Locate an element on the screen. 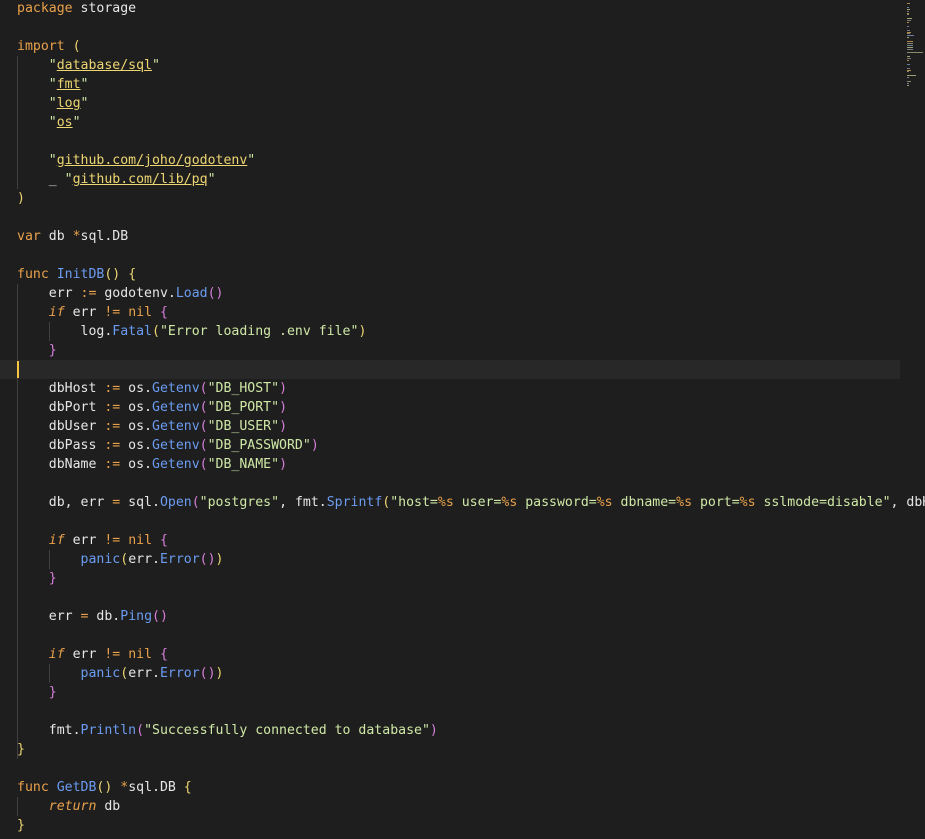 Image resolution: width=925 pixels, height=839 pixels. code-token: dbPass is located at coordinates (61, 445).